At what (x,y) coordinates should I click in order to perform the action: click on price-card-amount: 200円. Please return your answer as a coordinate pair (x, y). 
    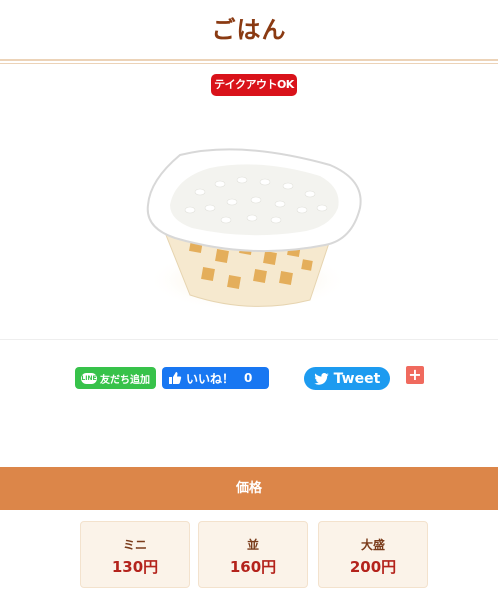
    Looking at the image, I should click on (373, 567).